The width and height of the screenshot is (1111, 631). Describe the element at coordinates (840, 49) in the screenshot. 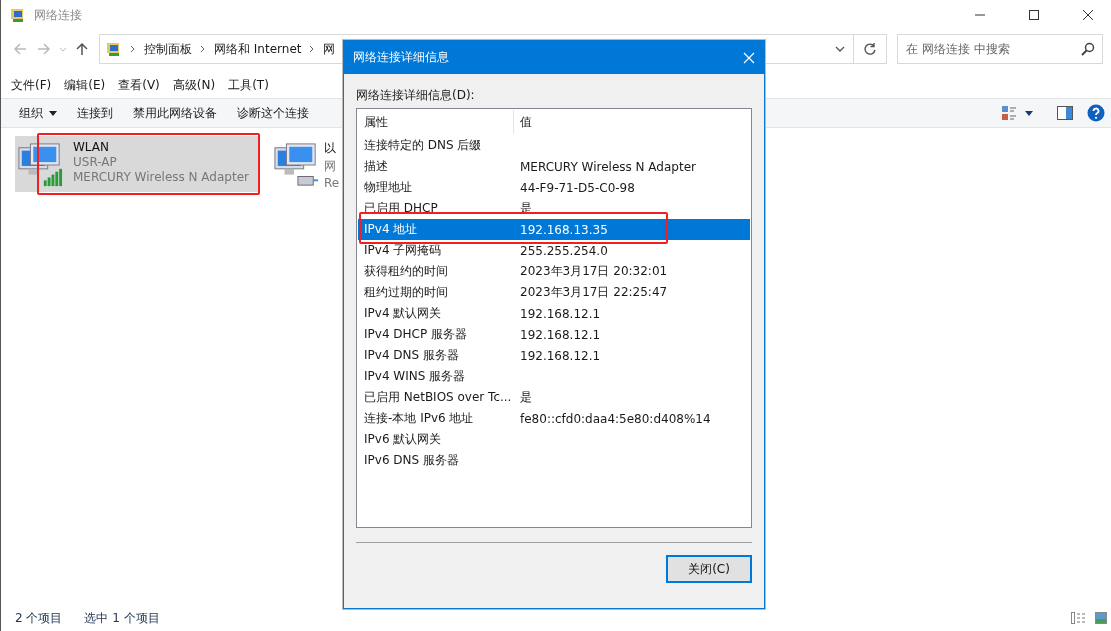

I see `chevron-down-icon` at that location.